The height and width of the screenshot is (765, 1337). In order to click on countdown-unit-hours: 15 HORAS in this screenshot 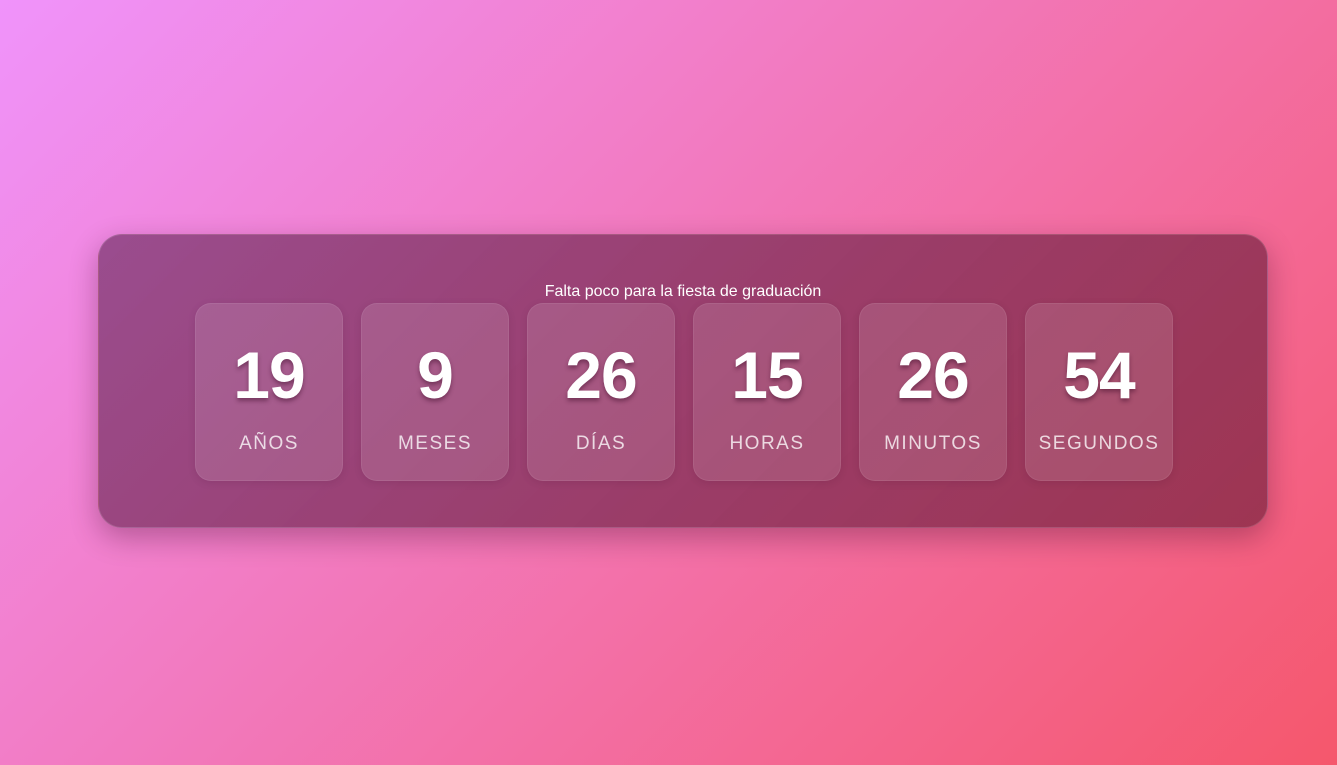, I will do `click(767, 392)`.